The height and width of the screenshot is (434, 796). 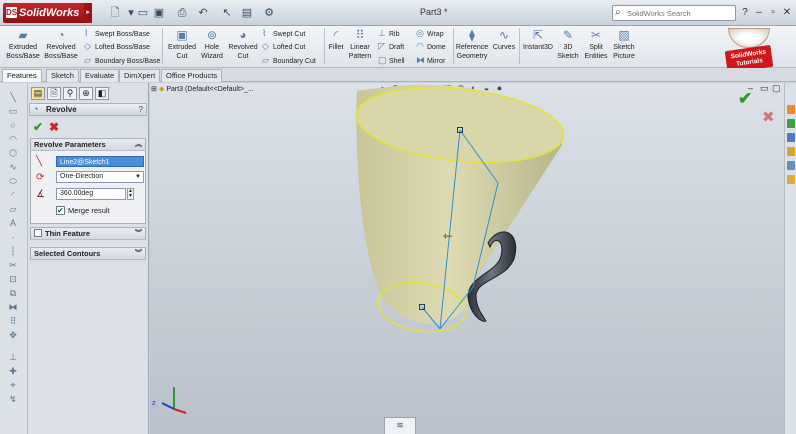 I want to click on repair-icon: ✚, so click(x=13, y=371).